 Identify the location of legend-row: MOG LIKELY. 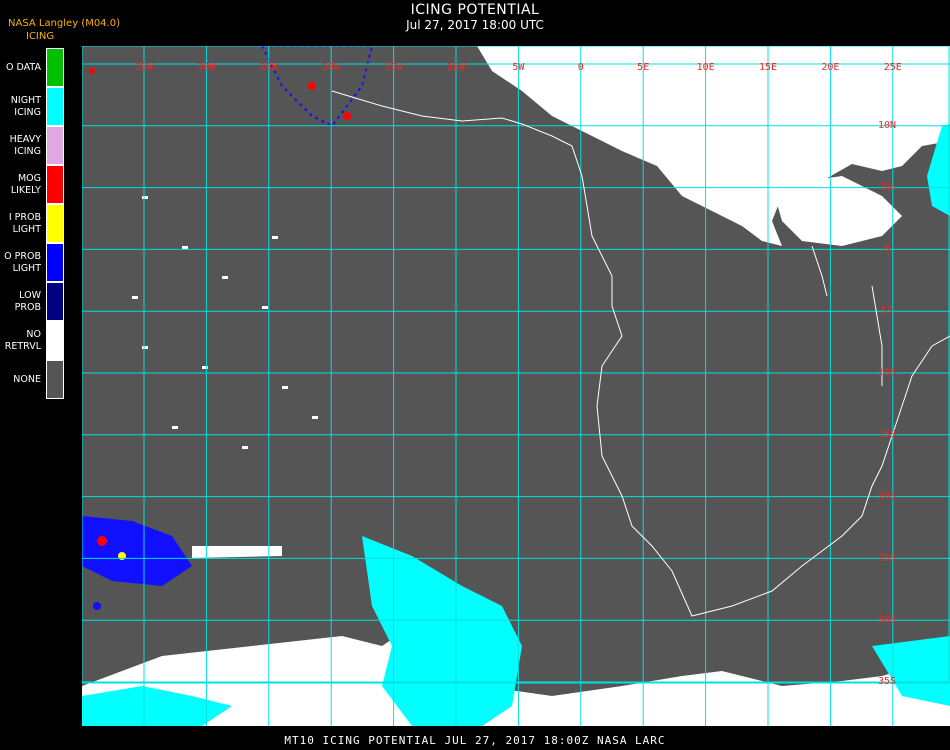
(33, 184).